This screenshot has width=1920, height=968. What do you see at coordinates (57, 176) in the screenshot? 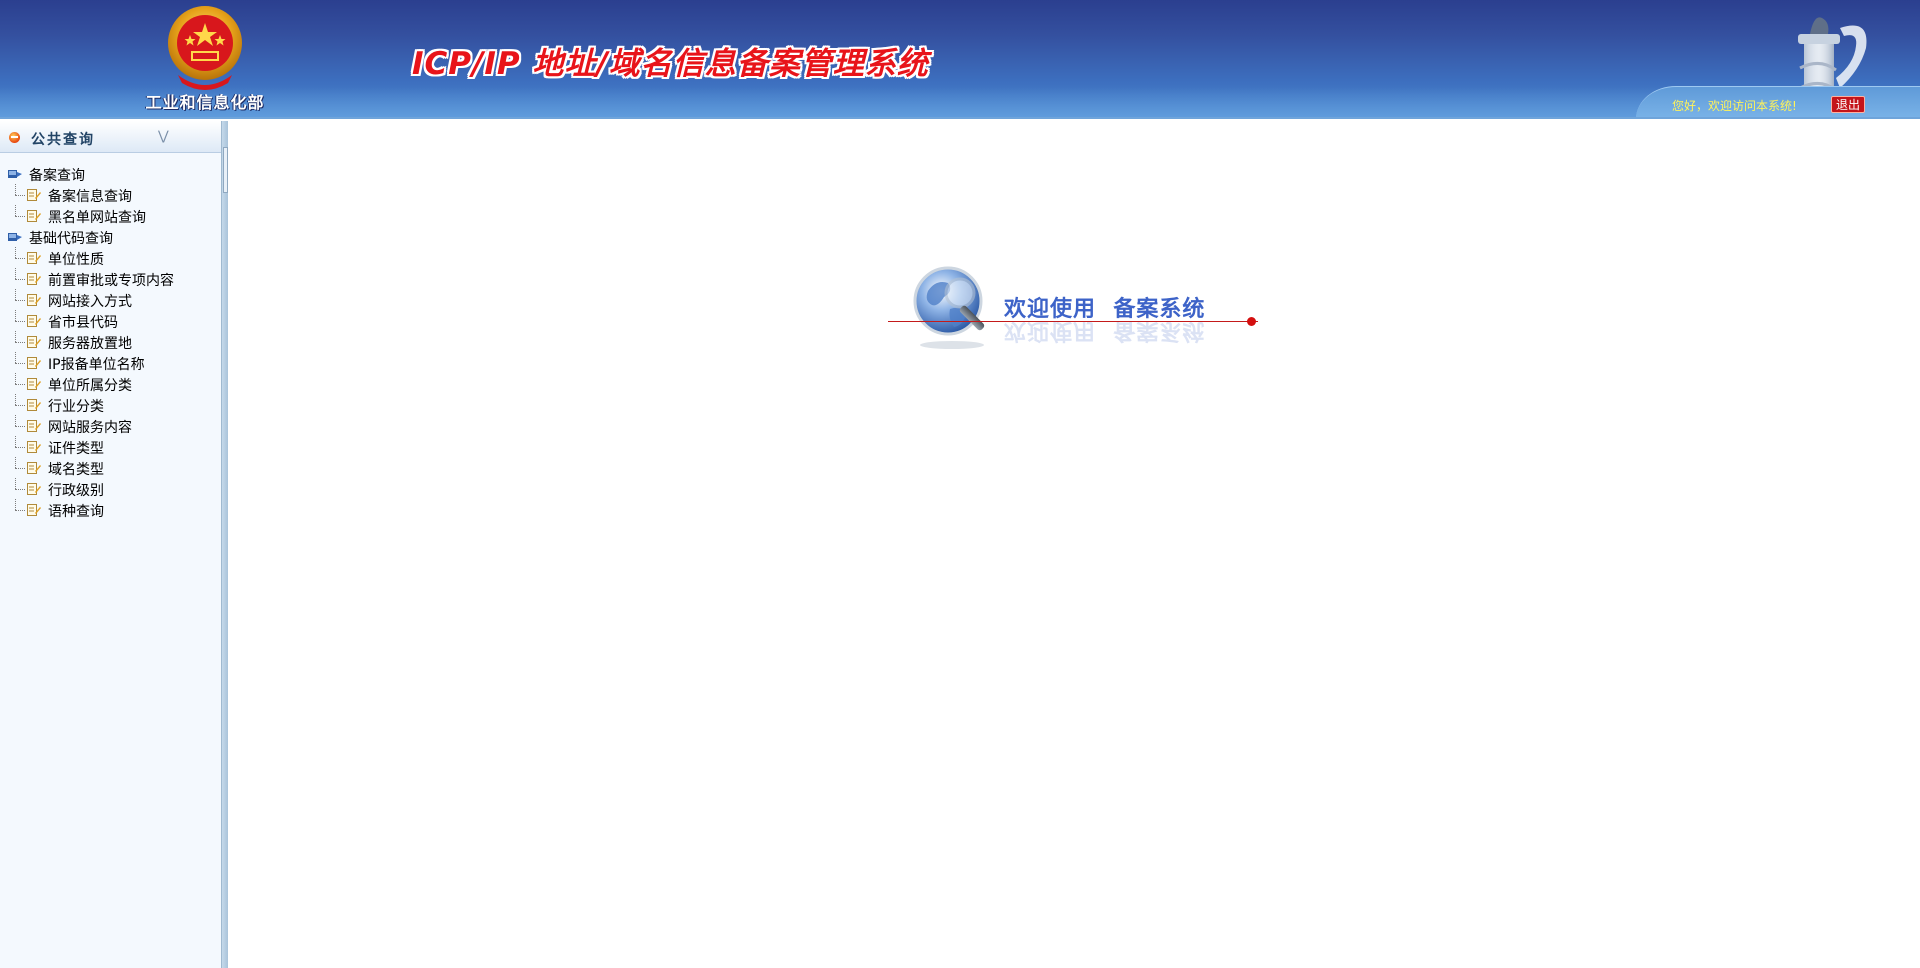
I see `tree-group-label: 备案查询` at bounding box center [57, 176].